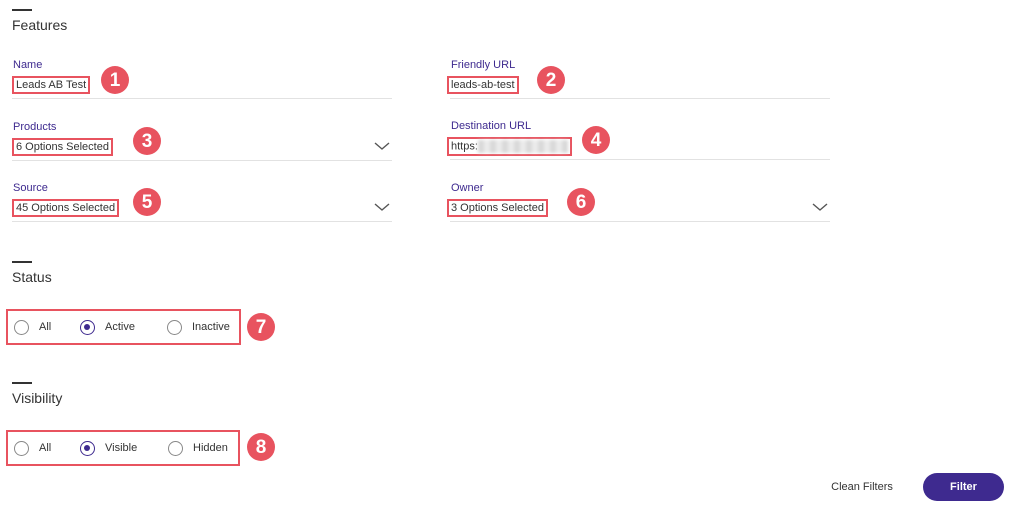 The image size is (1013, 506). I want to click on annotation-badge-1: 1, so click(115, 80).